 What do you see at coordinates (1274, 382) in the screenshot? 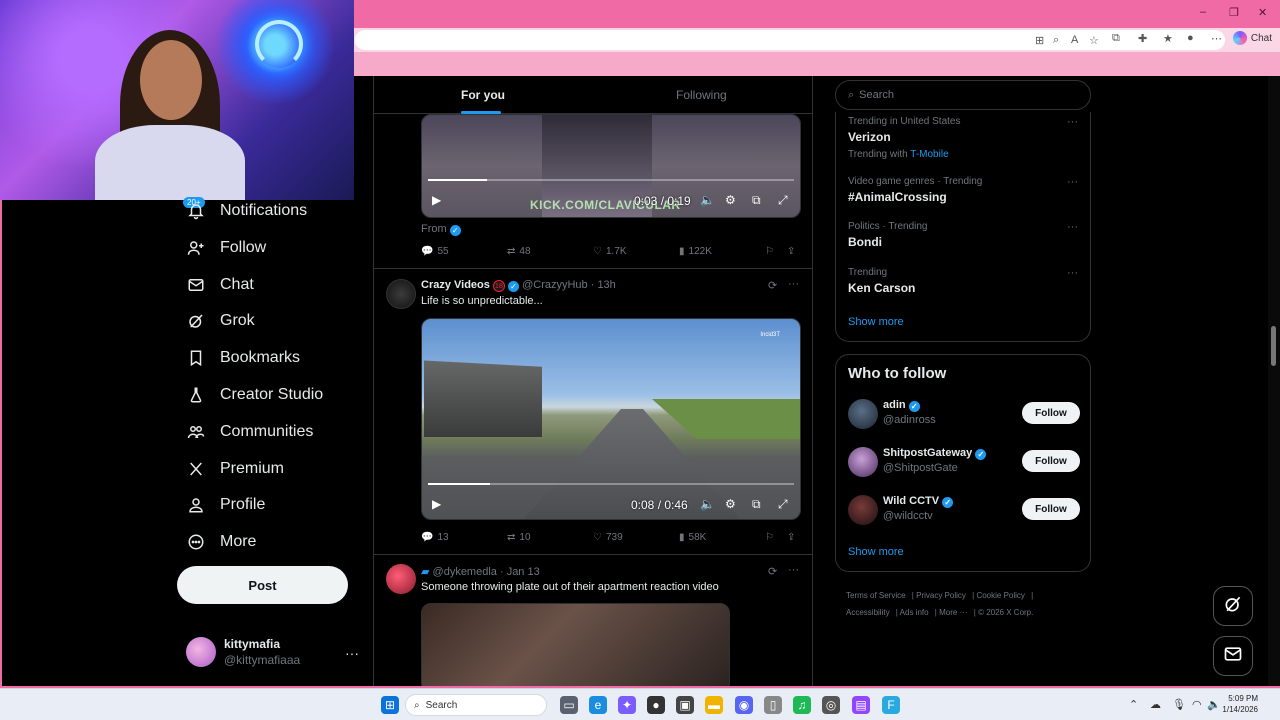
I see `page-scrollbar` at bounding box center [1274, 382].